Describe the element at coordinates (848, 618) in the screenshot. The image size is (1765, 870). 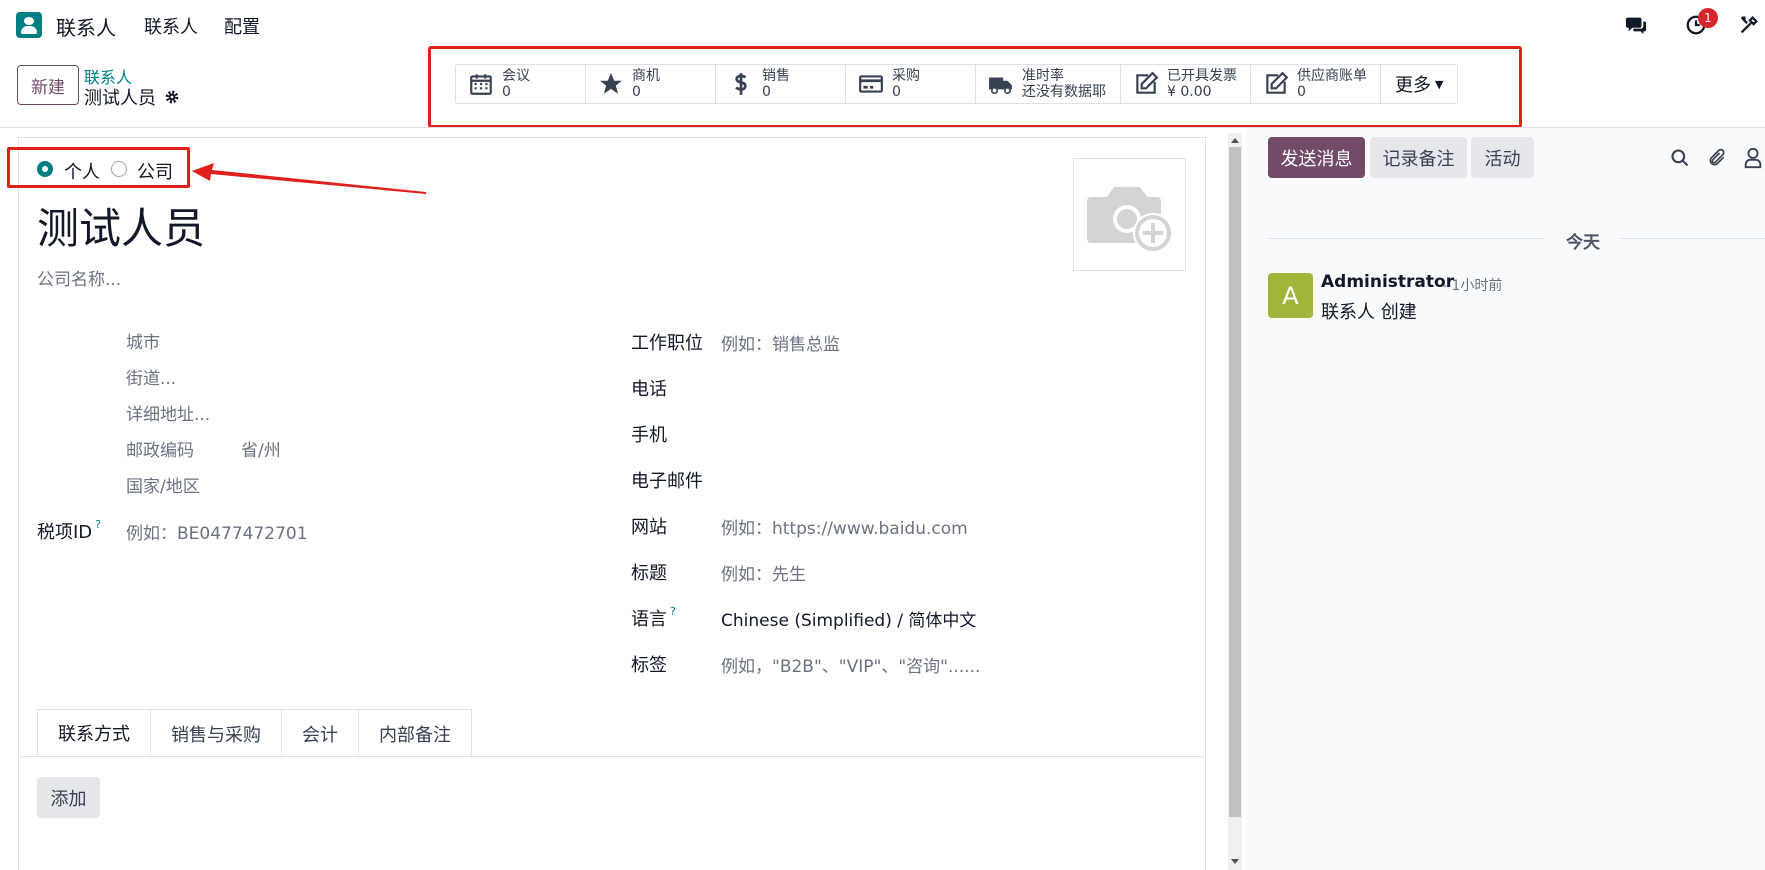
I see `language-field: Chinese (Simplified) / 简体中文` at that location.